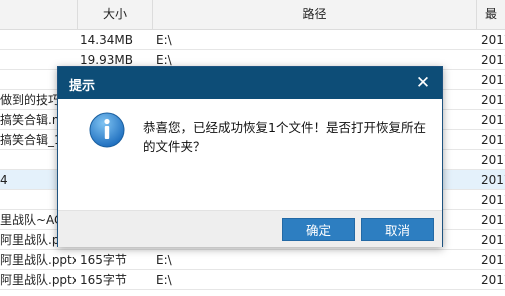 Image resolution: width=505 pixels, height=296 pixels. Describe the element at coordinates (284, 137) in the screenshot. I see `dialog-message: 恭喜您，已经成功恢复1个文件！是否打开恢复所在的文件夹？` at that location.